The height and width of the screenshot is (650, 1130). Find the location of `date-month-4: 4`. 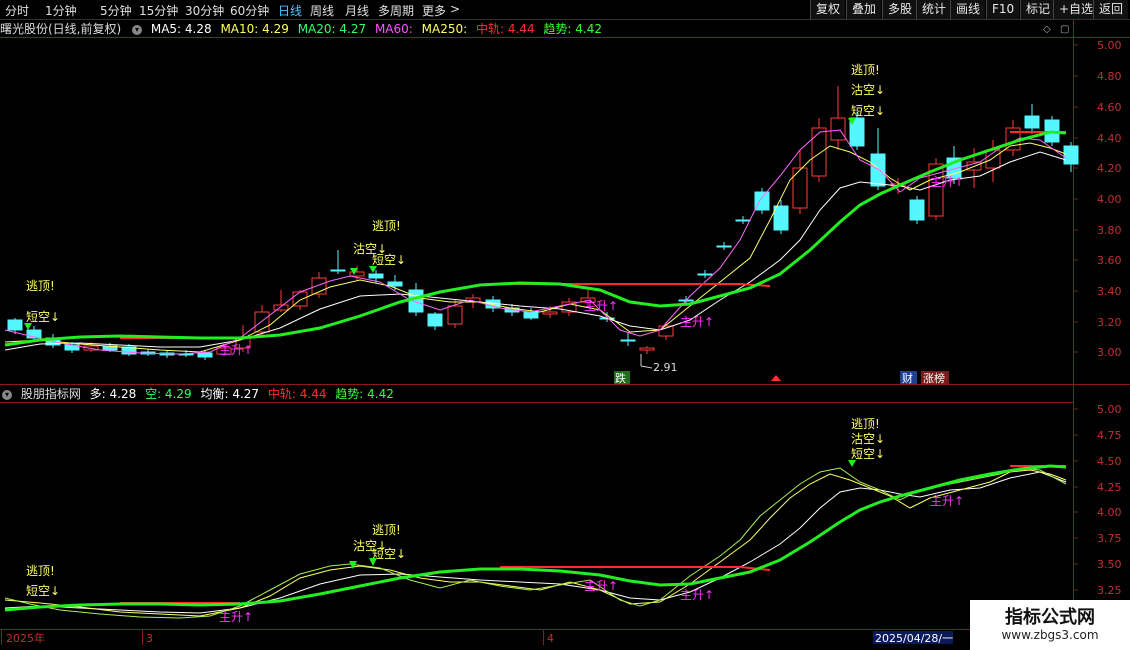

date-month-4: 4 is located at coordinates (550, 638).